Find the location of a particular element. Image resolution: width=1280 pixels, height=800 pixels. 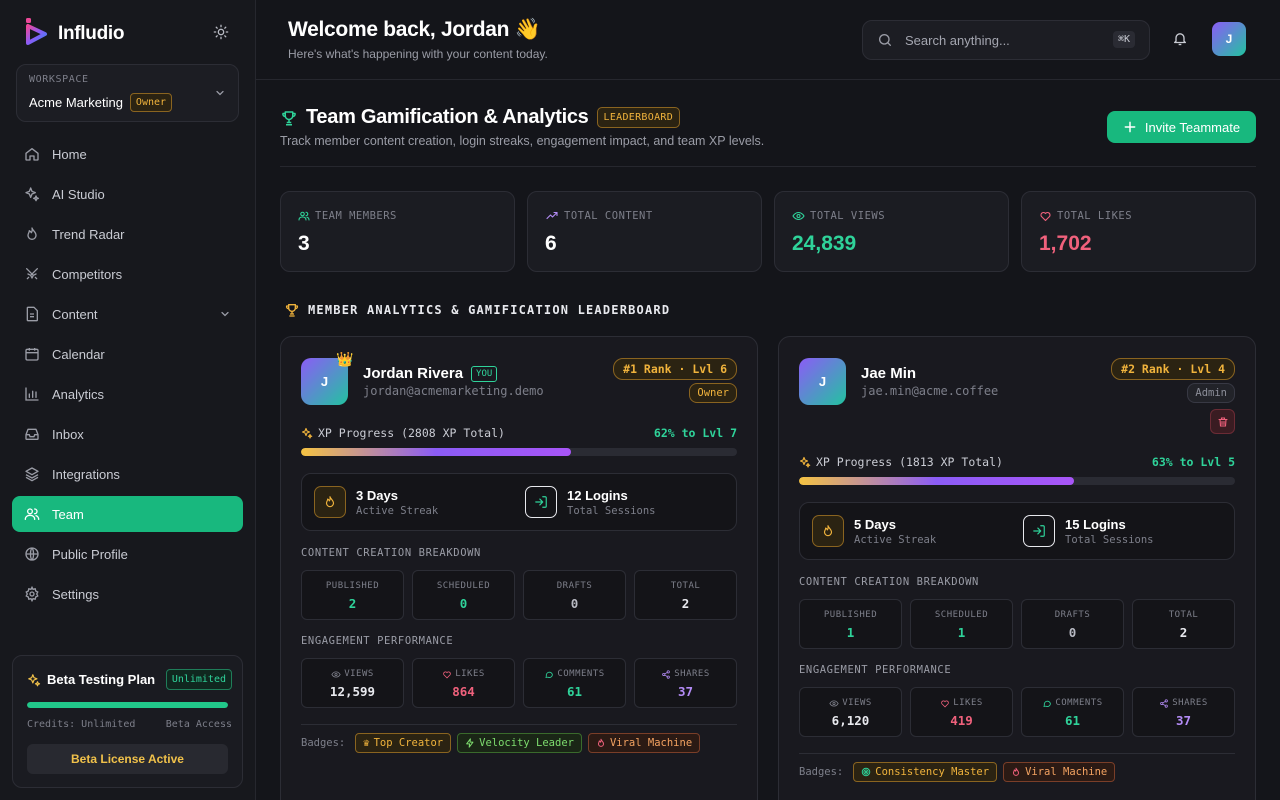

content-breakdown: PUBLISHED 2 SCHEDULED 0 DRAFTS 0 TOTAL 2 is located at coordinates (519, 595).